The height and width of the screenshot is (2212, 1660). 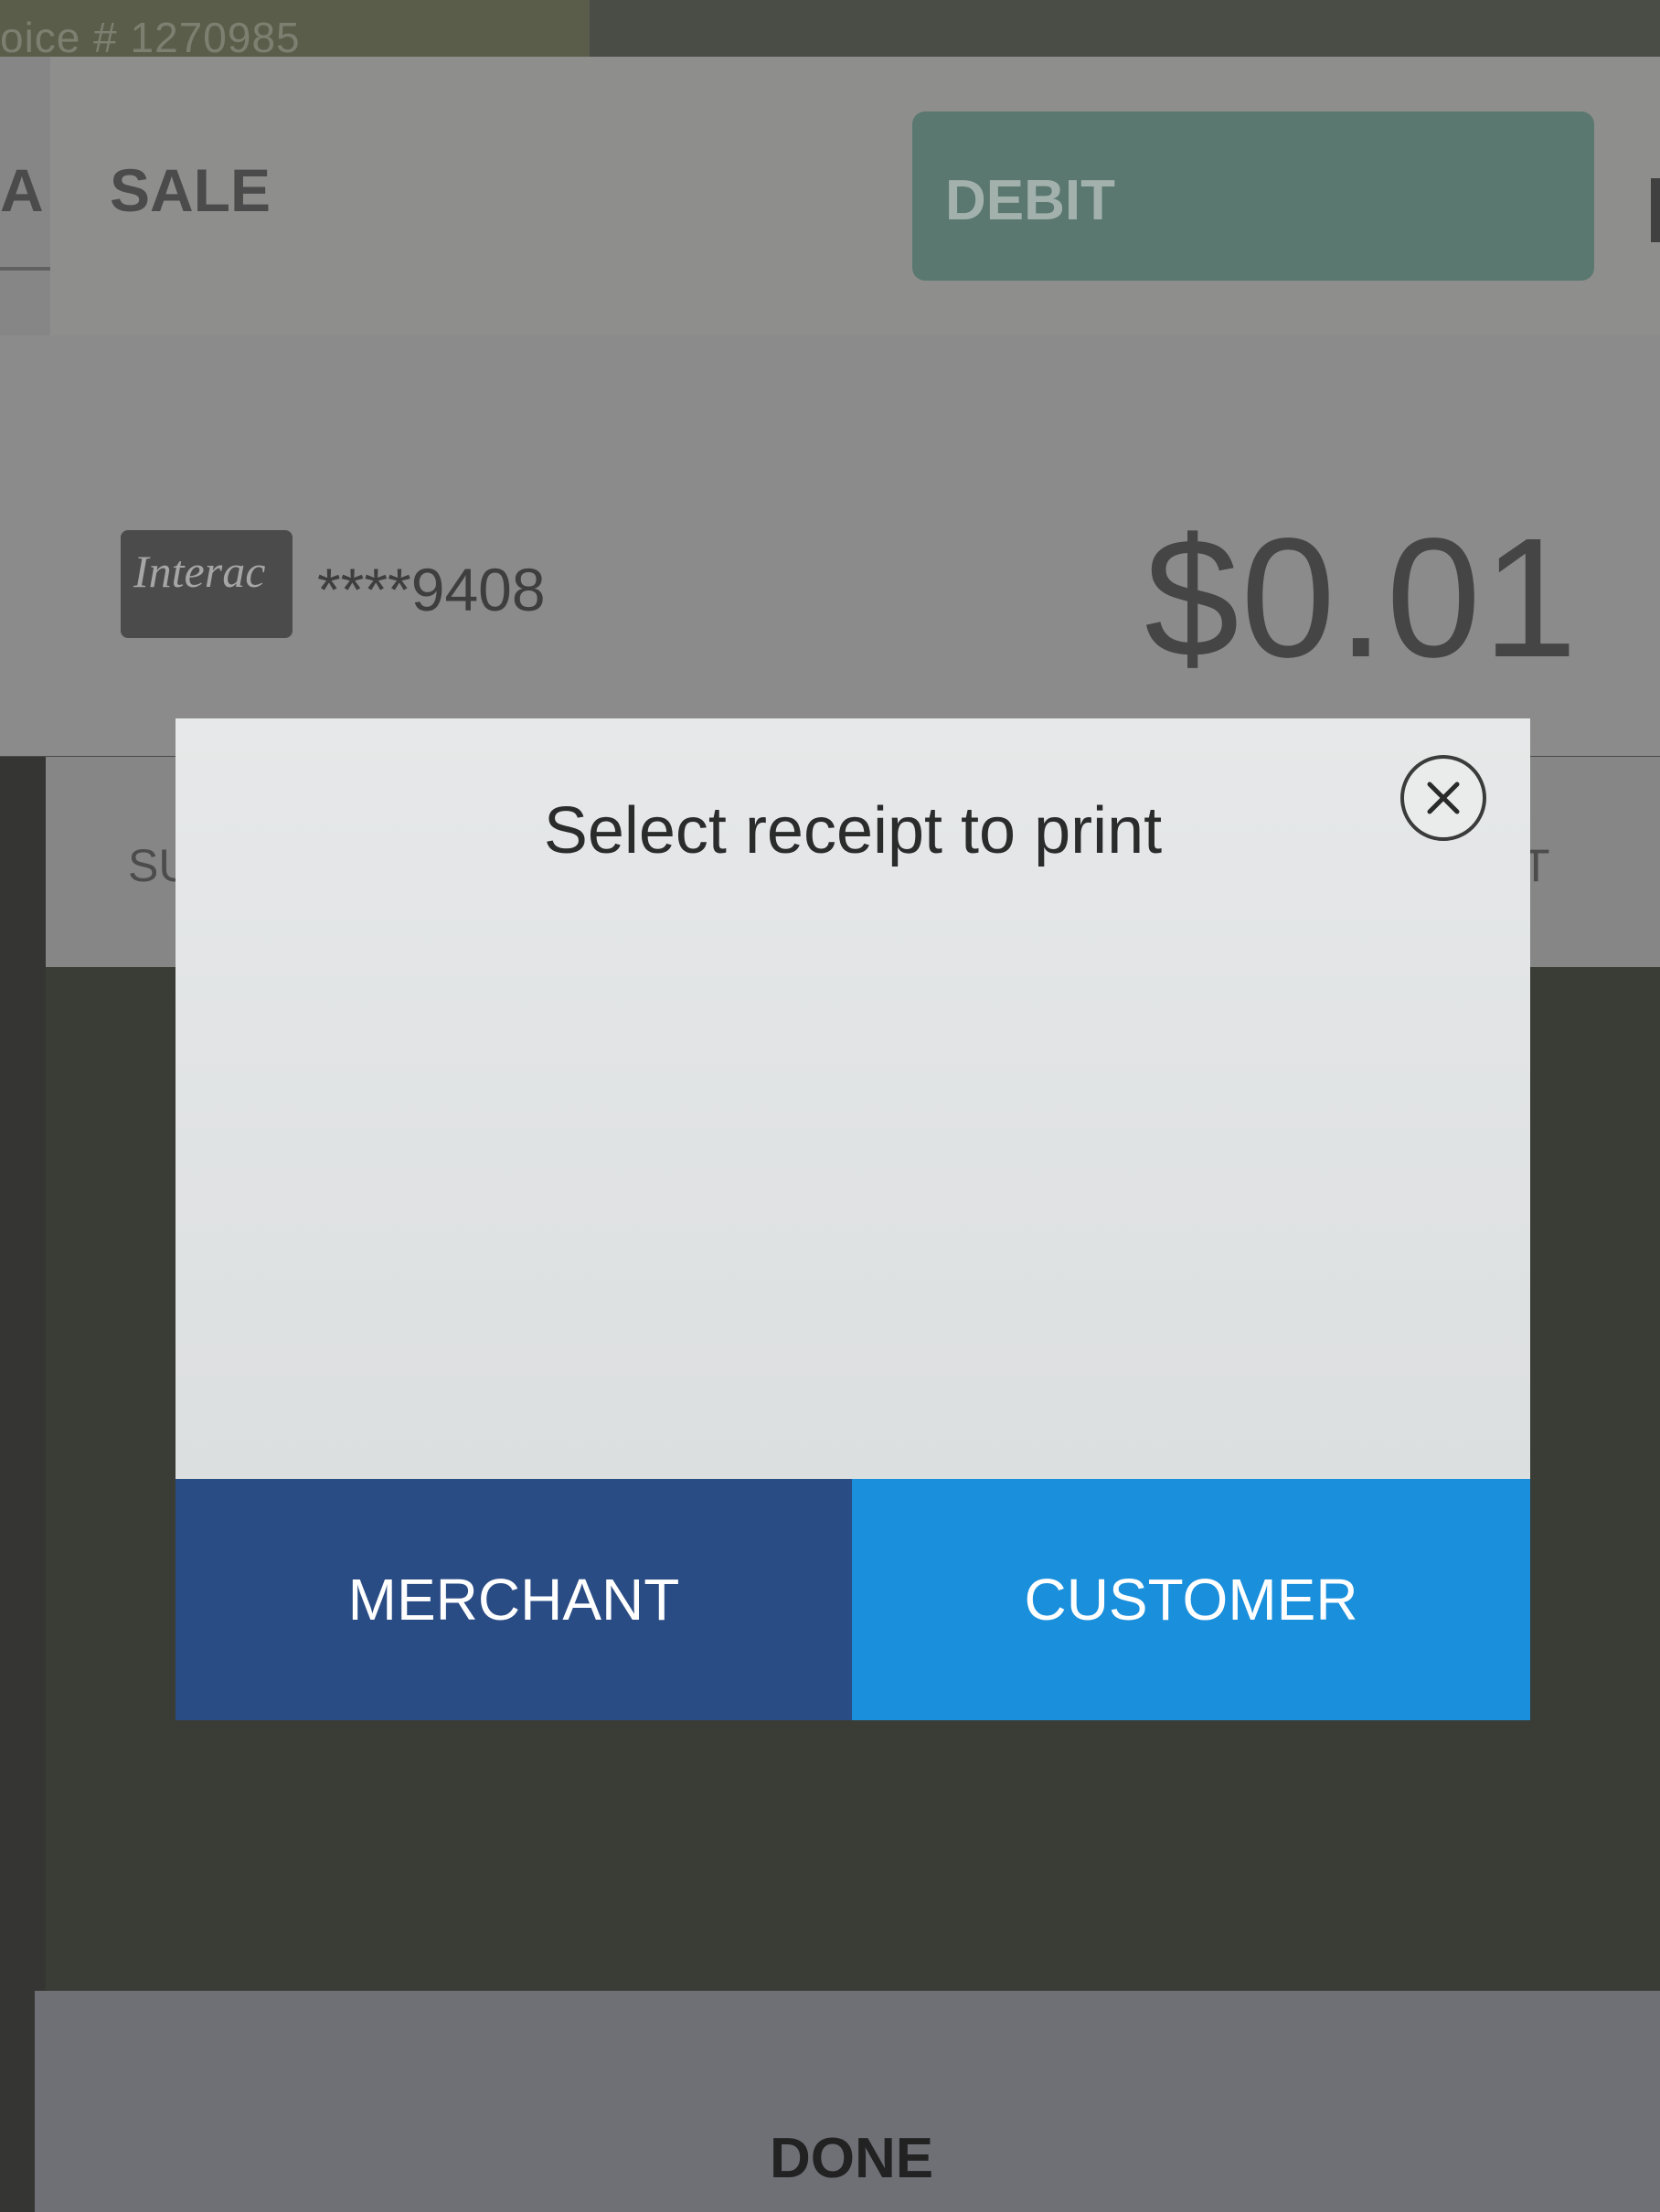 I want to click on merchant-receipt-button: MERCHANT, so click(x=514, y=1599).